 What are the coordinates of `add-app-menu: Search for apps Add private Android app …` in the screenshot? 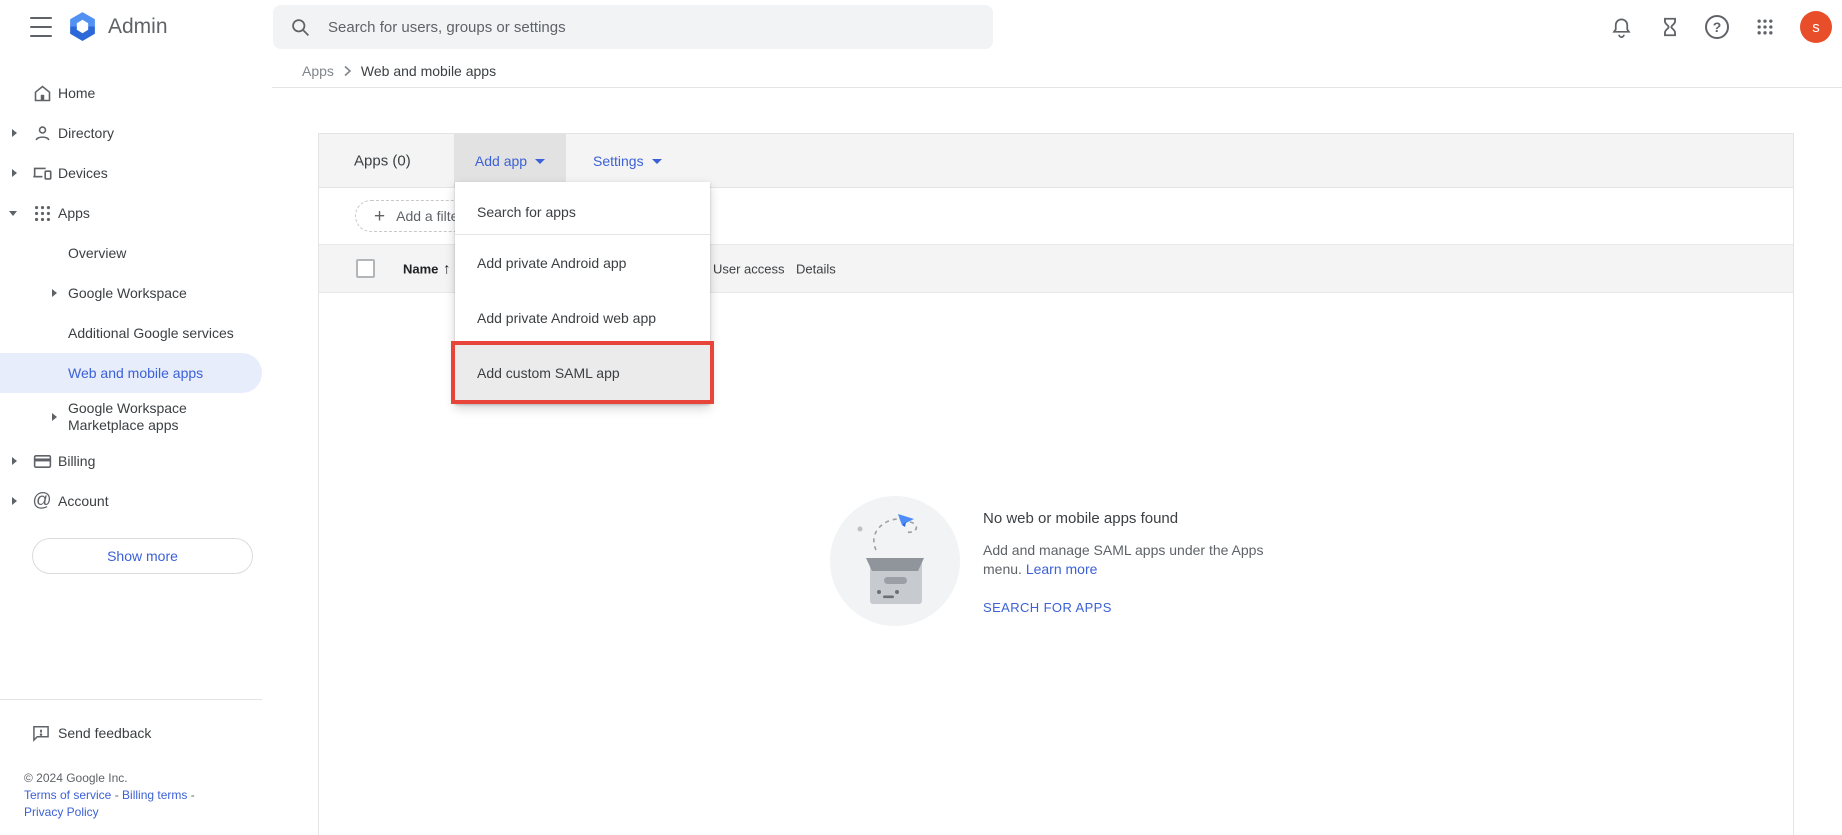 It's located at (582, 293).